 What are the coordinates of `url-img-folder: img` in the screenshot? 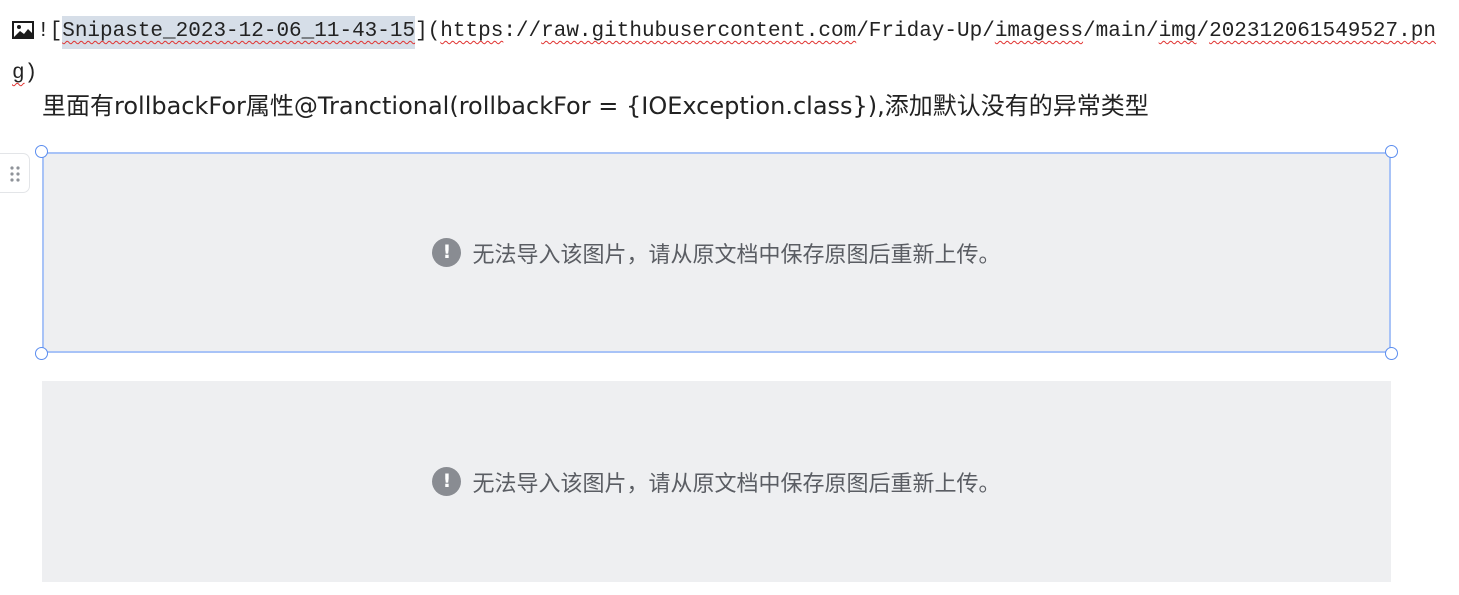 It's located at (1177, 31).